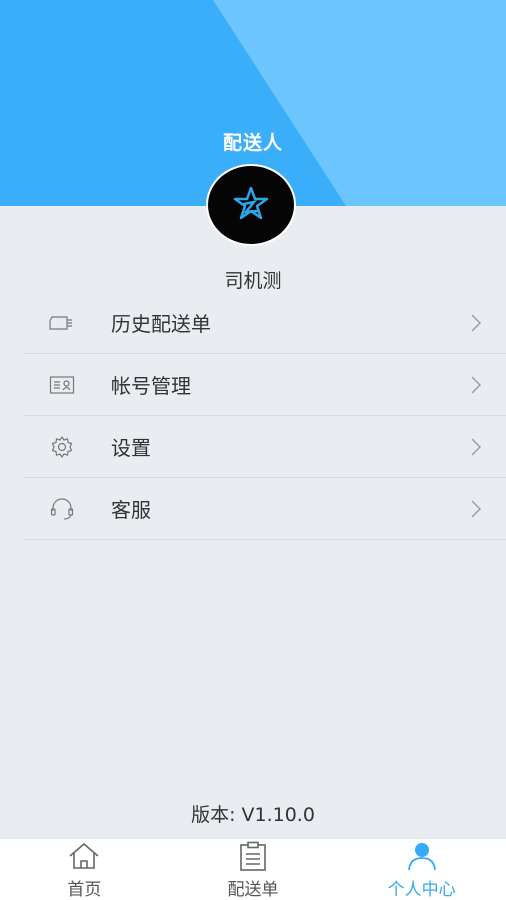  What do you see at coordinates (131, 448) in the screenshot?
I see `menu-item-label: 设置` at bounding box center [131, 448].